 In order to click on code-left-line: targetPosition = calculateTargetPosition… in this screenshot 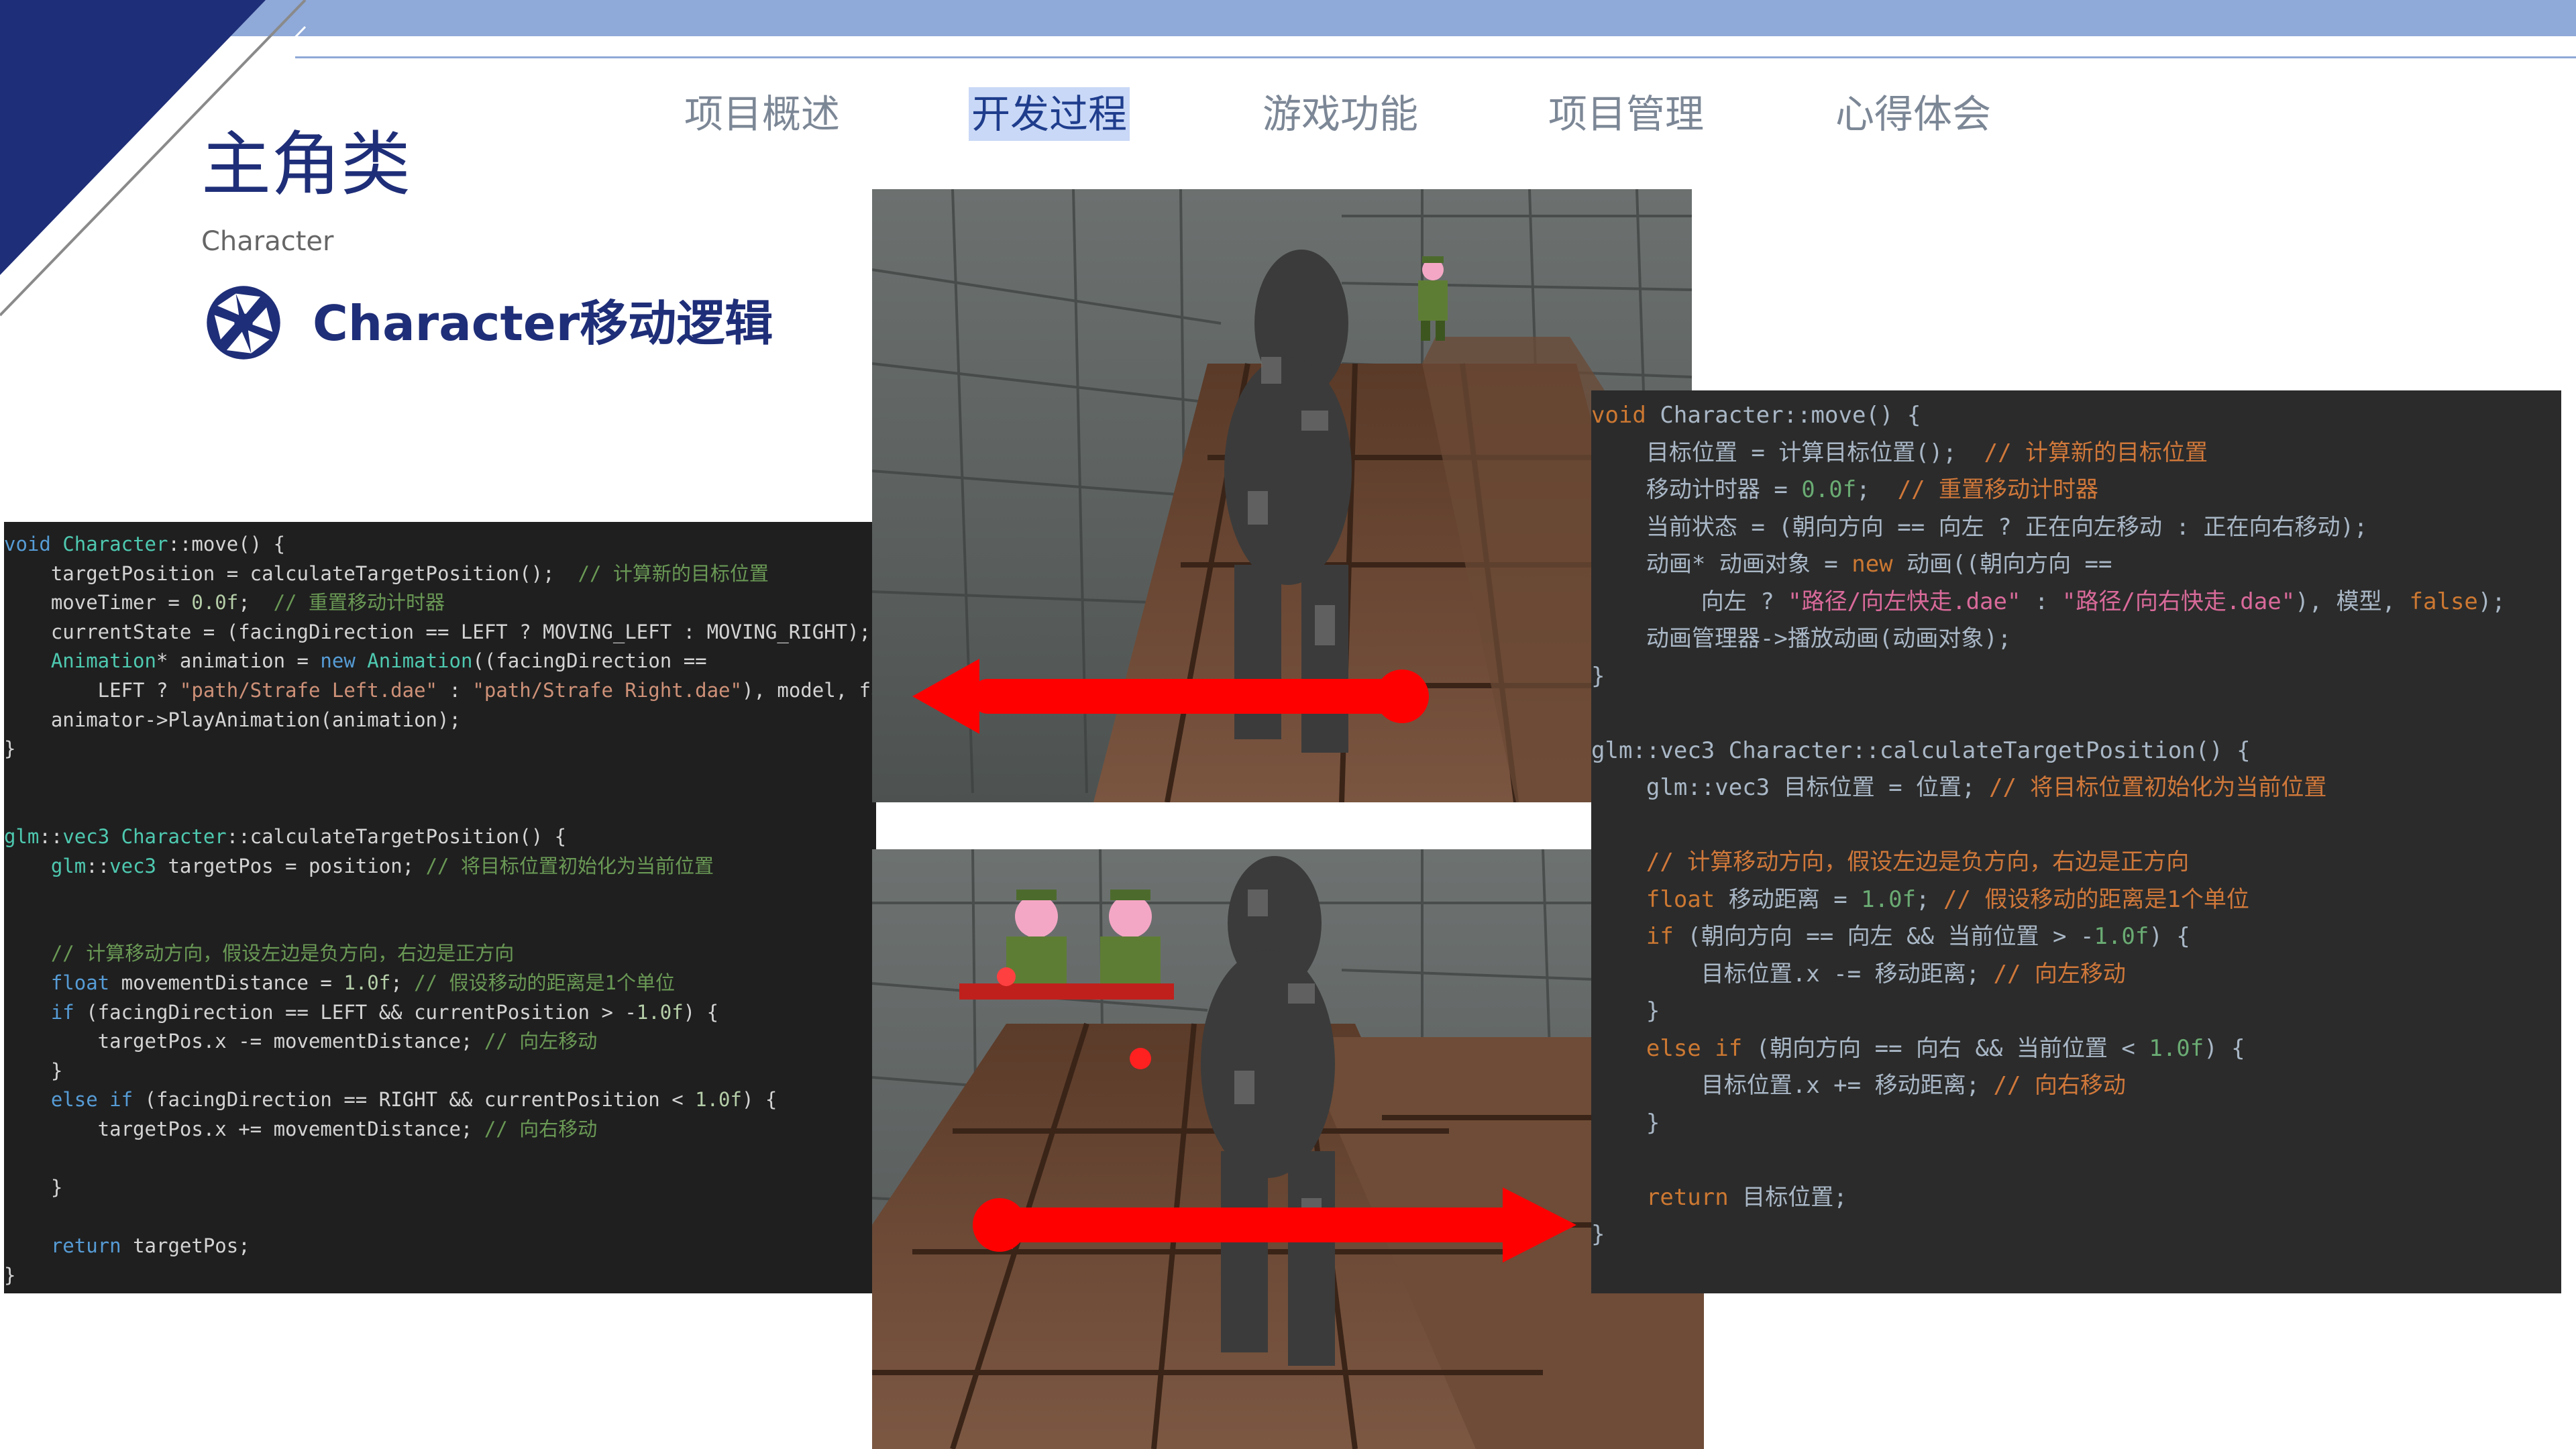, I will do `click(386, 573)`.